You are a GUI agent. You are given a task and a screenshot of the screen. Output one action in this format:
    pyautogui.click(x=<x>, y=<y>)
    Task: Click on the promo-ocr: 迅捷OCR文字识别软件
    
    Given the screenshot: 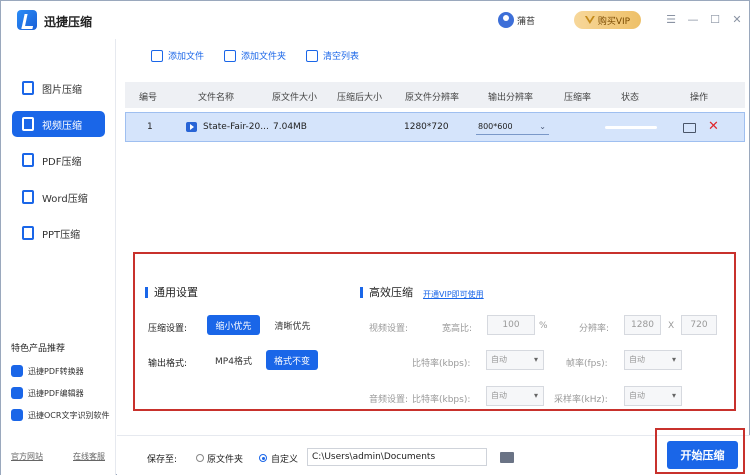 What is the action you would take?
    pyautogui.click(x=60, y=415)
    